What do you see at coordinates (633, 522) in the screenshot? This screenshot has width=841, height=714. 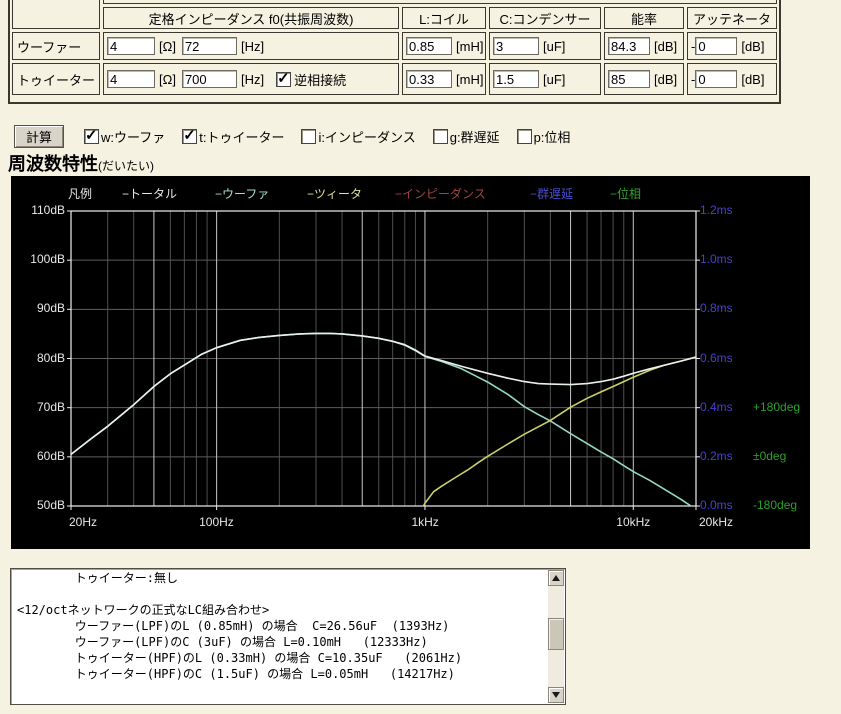 I see `x-axis-label-3: 10kHz` at bounding box center [633, 522].